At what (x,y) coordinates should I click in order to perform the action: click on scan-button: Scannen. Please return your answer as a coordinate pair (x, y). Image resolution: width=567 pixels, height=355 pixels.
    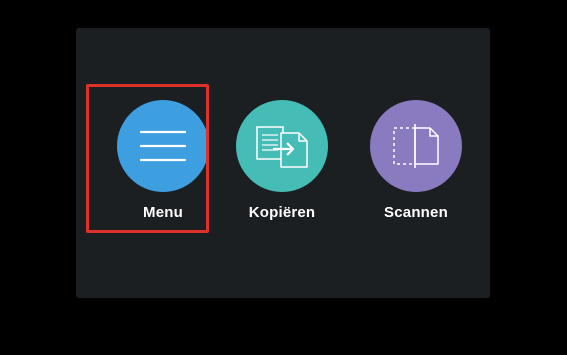
    Looking at the image, I should click on (416, 165).